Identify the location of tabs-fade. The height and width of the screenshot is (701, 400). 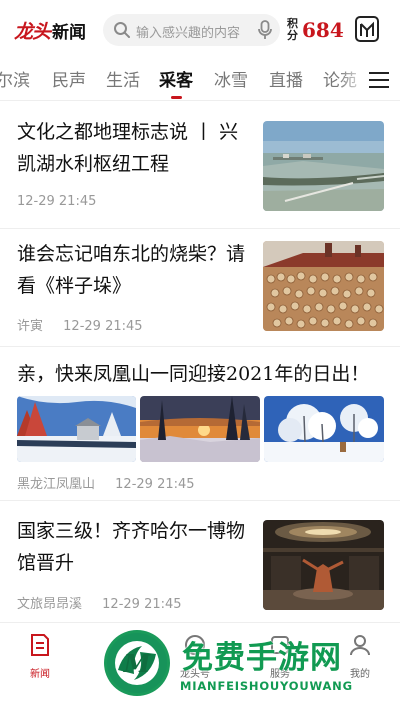
(353, 80).